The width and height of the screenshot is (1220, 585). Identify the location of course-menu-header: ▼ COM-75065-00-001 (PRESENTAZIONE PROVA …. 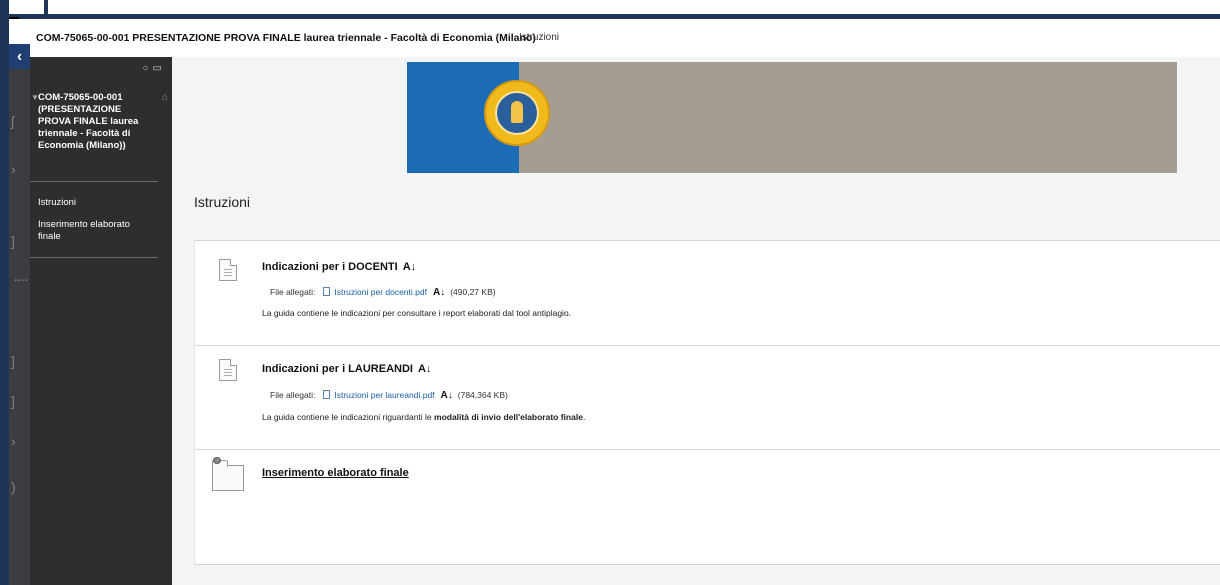
(99, 122).